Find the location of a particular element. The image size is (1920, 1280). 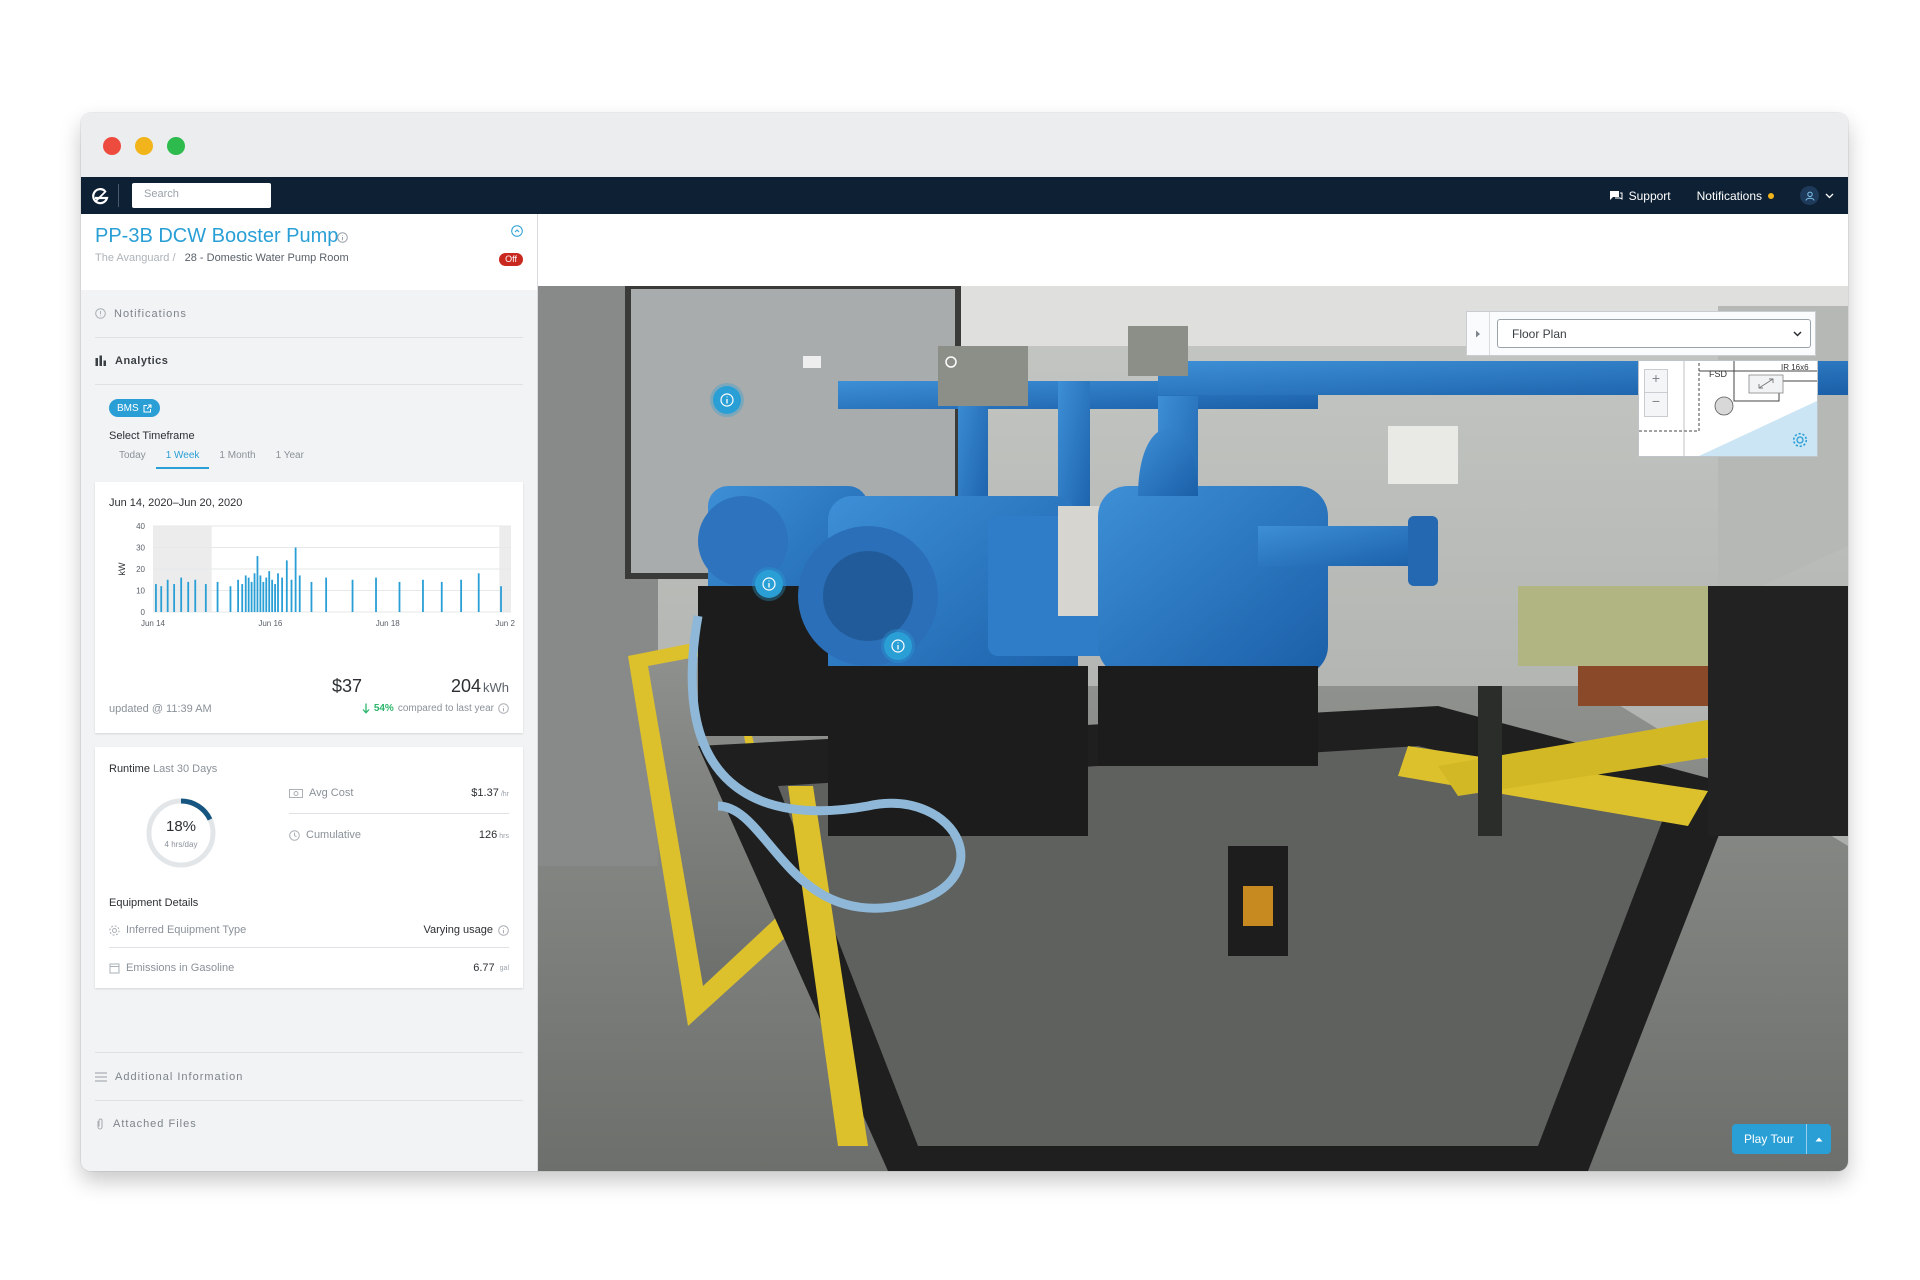

avg-cost-row: Avg Cost $1.37/hr is located at coordinates (399, 793).